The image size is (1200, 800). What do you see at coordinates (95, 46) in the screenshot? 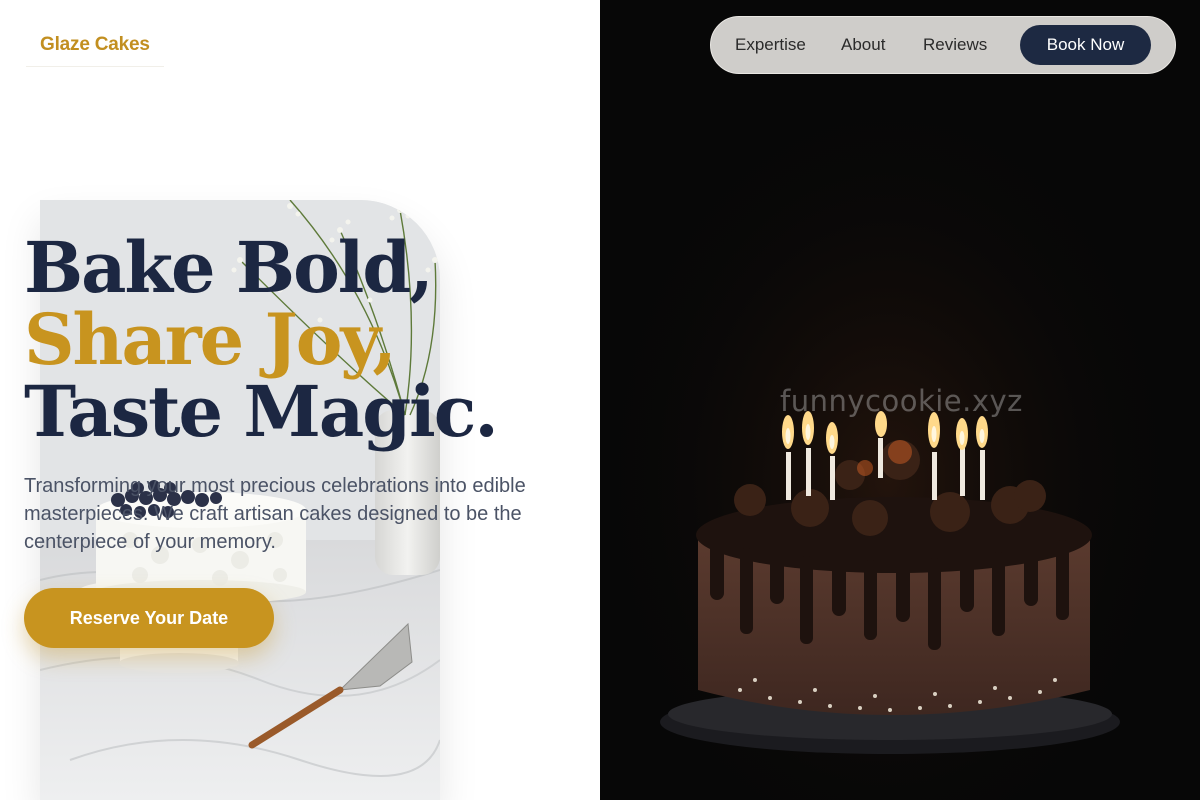
I see `brand-logo: Glaze Cakes` at bounding box center [95, 46].